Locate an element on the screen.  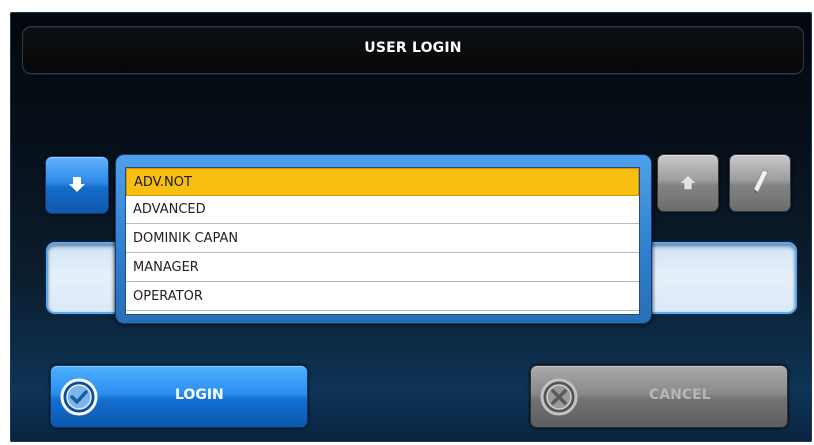
checkmark-circle-icon is located at coordinates (79, 397).